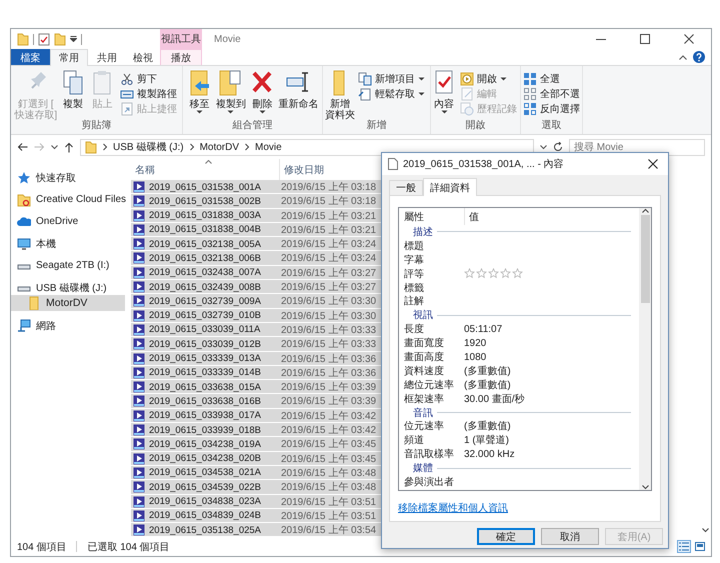 The height and width of the screenshot is (563, 720). What do you see at coordinates (450, 187) in the screenshot?
I see `dialog-tab: 詳細資料` at bounding box center [450, 187].